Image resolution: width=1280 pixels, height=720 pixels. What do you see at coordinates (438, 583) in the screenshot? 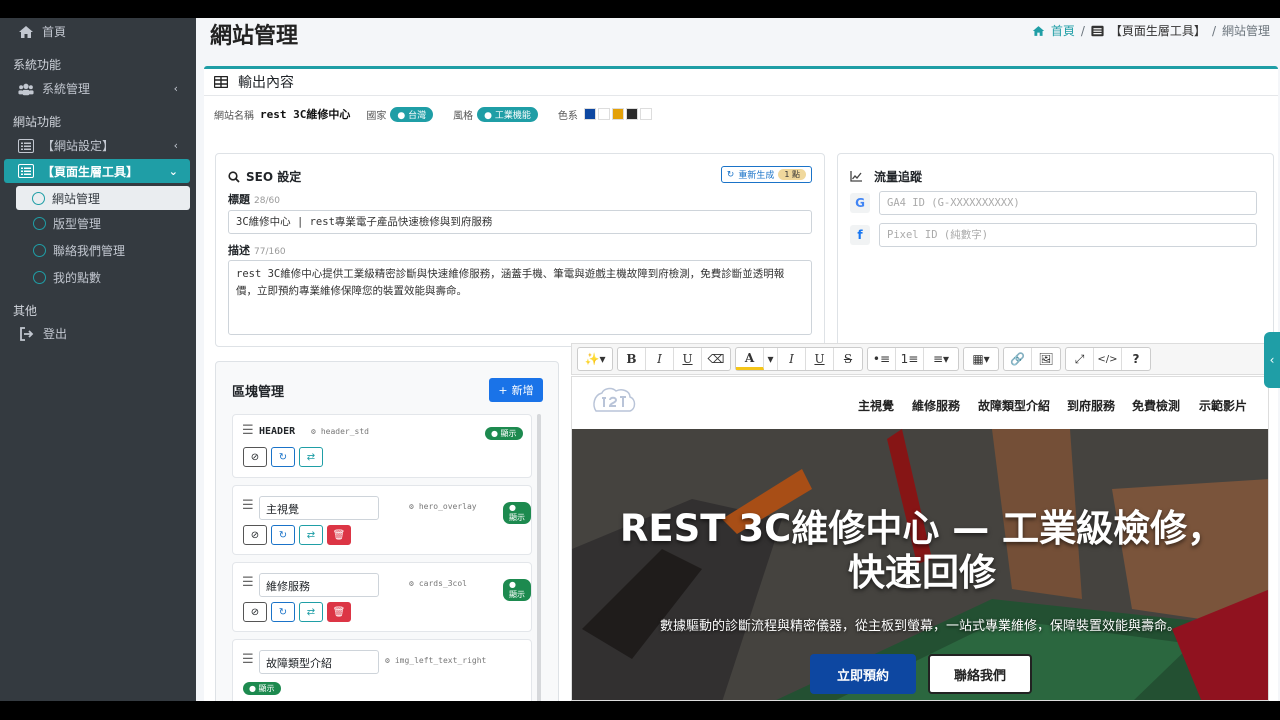
I see `block-type: ⚙ cards_3col` at bounding box center [438, 583].